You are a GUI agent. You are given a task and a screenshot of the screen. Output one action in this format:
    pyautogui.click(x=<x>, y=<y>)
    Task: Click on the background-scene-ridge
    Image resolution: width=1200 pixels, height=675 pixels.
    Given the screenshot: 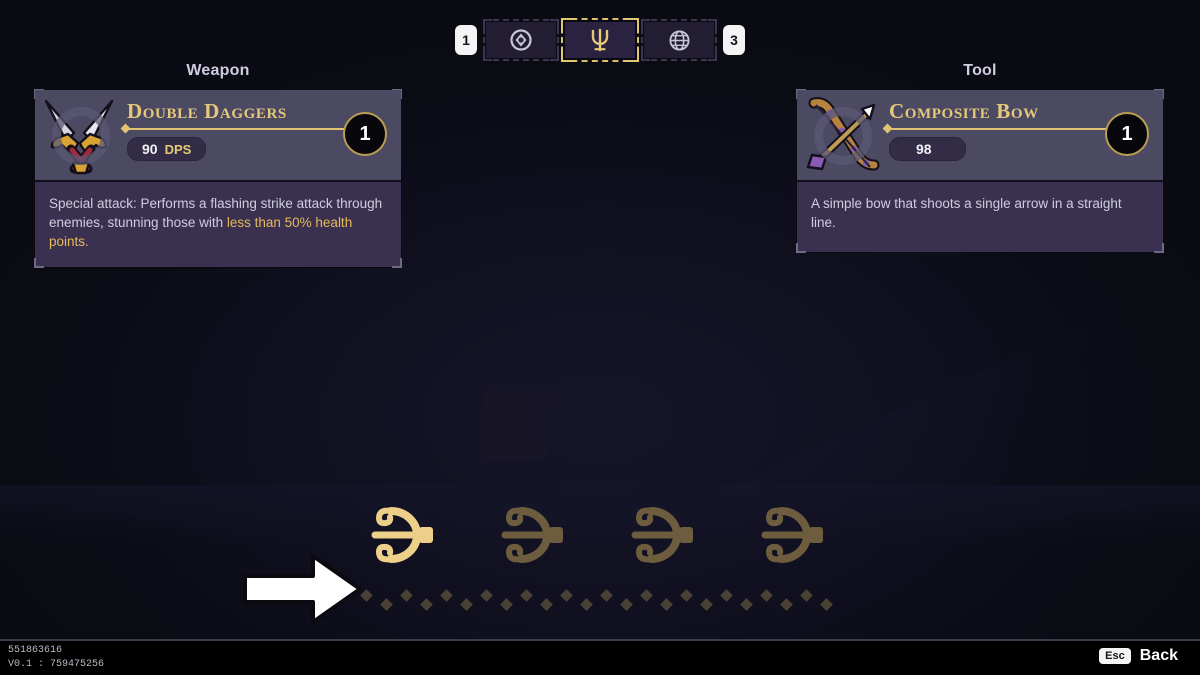 What is the action you would take?
    pyautogui.click(x=930, y=395)
    